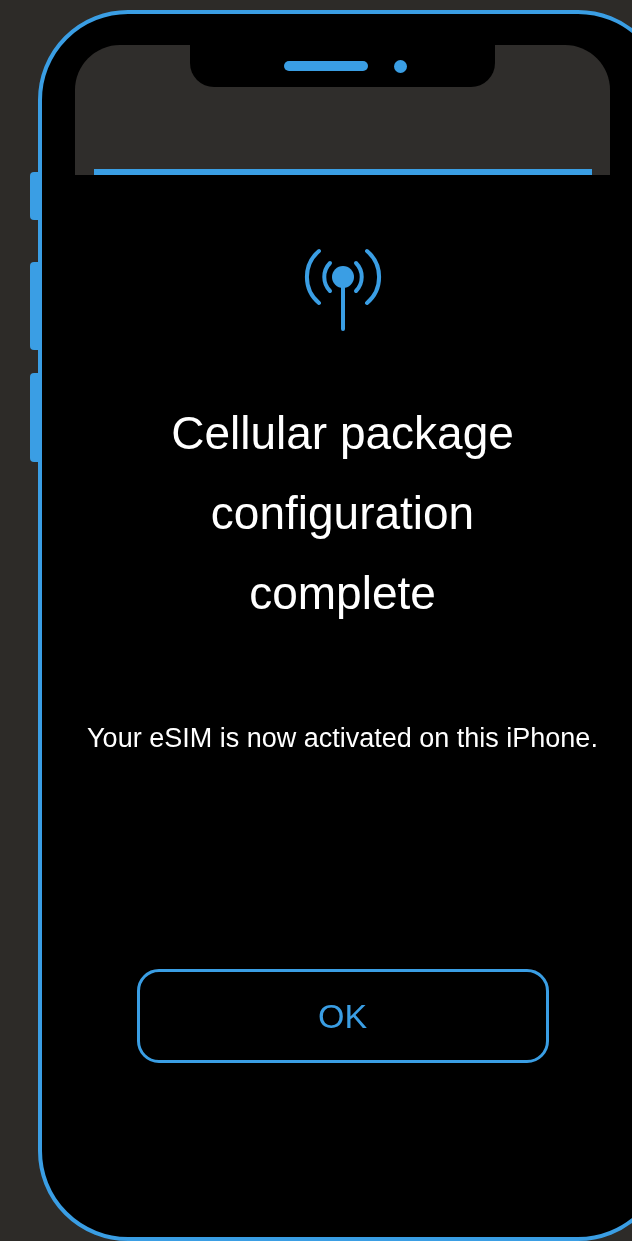  I want to click on title: Cellular package configuration complete, so click(342, 513).